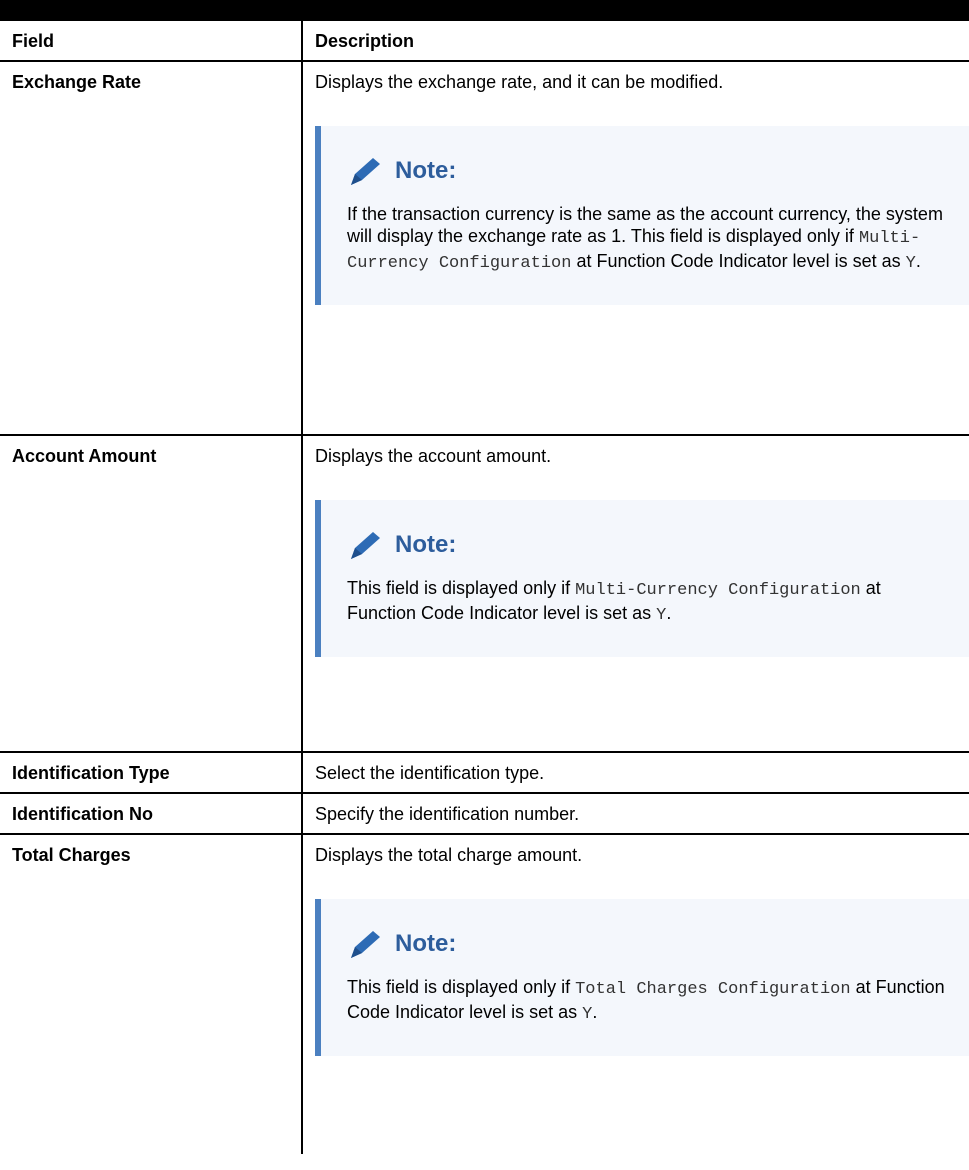  What do you see at coordinates (151, 772) in the screenshot?
I see `field-name: Identification Type` at bounding box center [151, 772].